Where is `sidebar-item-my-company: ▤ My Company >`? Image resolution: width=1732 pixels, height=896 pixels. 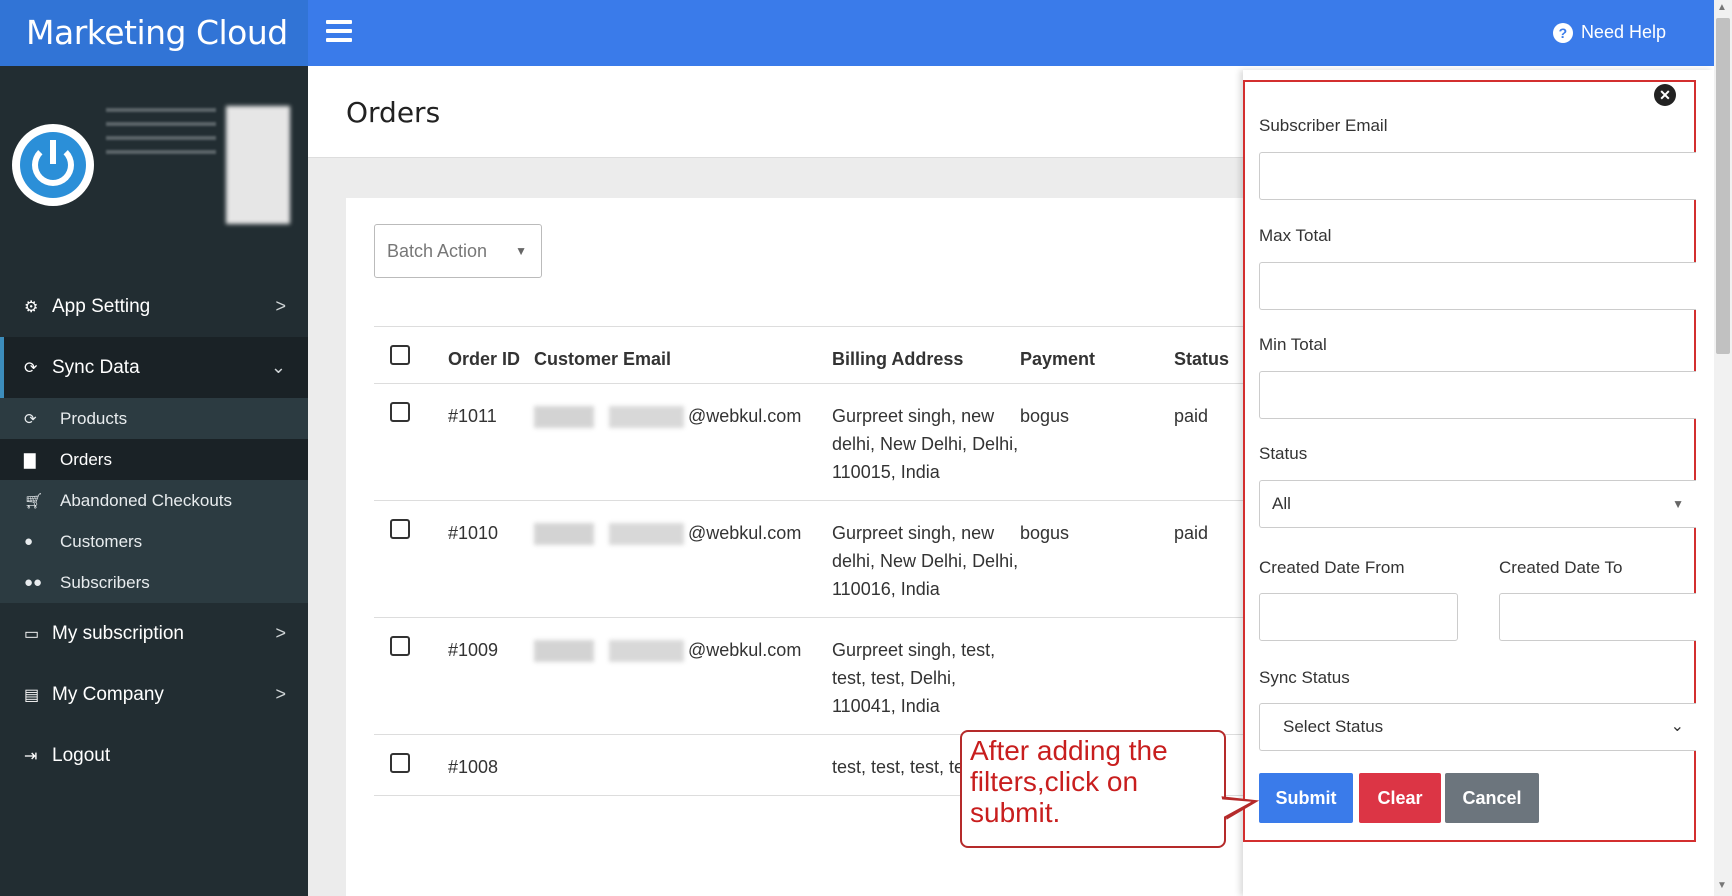 sidebar-item-my-company: ▤ My Company > is located at coordinates (154, 694).